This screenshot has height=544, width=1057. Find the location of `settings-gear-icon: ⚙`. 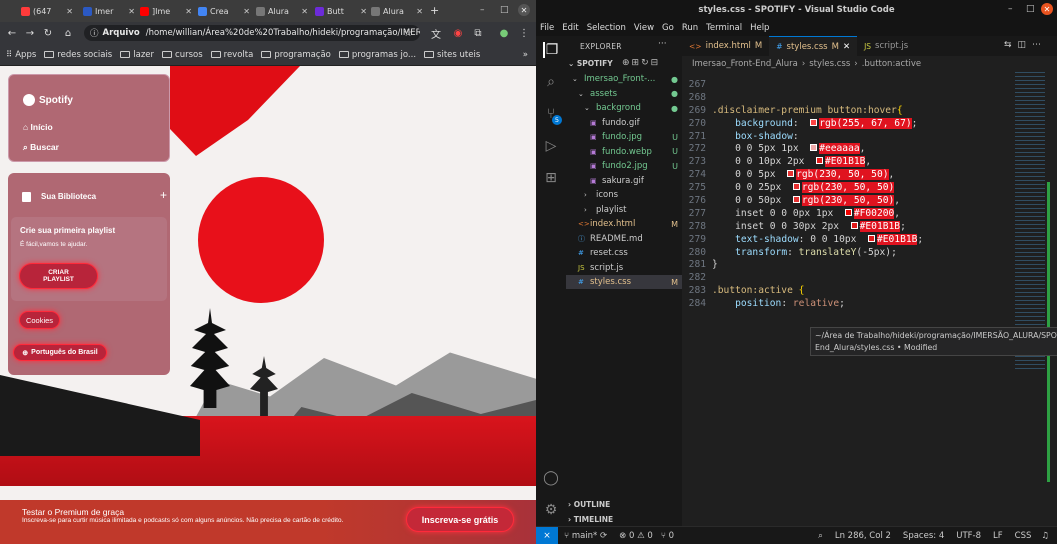

settings-gear-icon: ⚙ is located at coordinates (551, 510).